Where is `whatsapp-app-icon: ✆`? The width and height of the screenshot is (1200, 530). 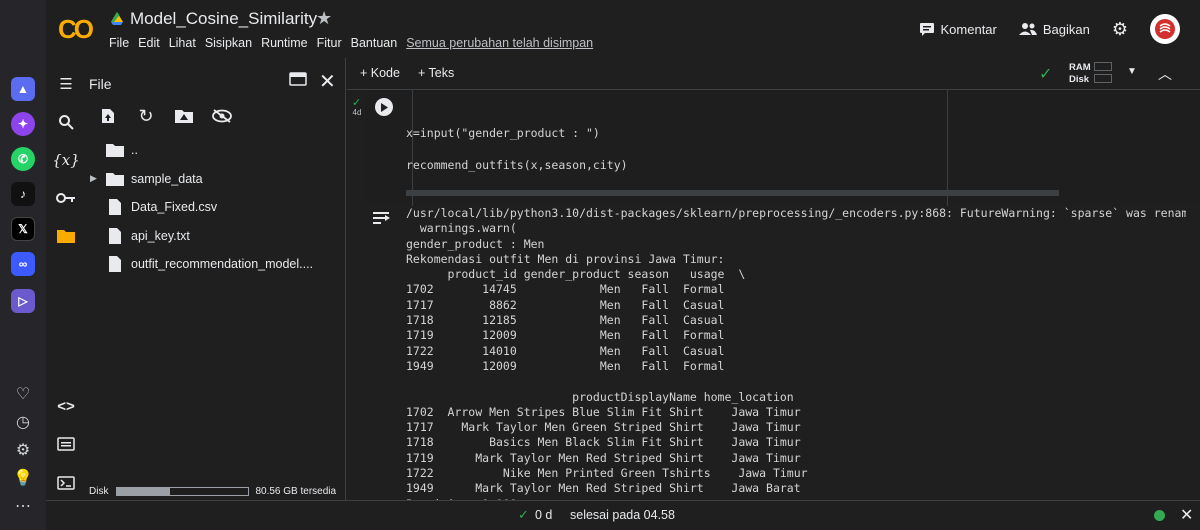
whatsapp-app-icon: ✆ is located at coordinates (23, 159).